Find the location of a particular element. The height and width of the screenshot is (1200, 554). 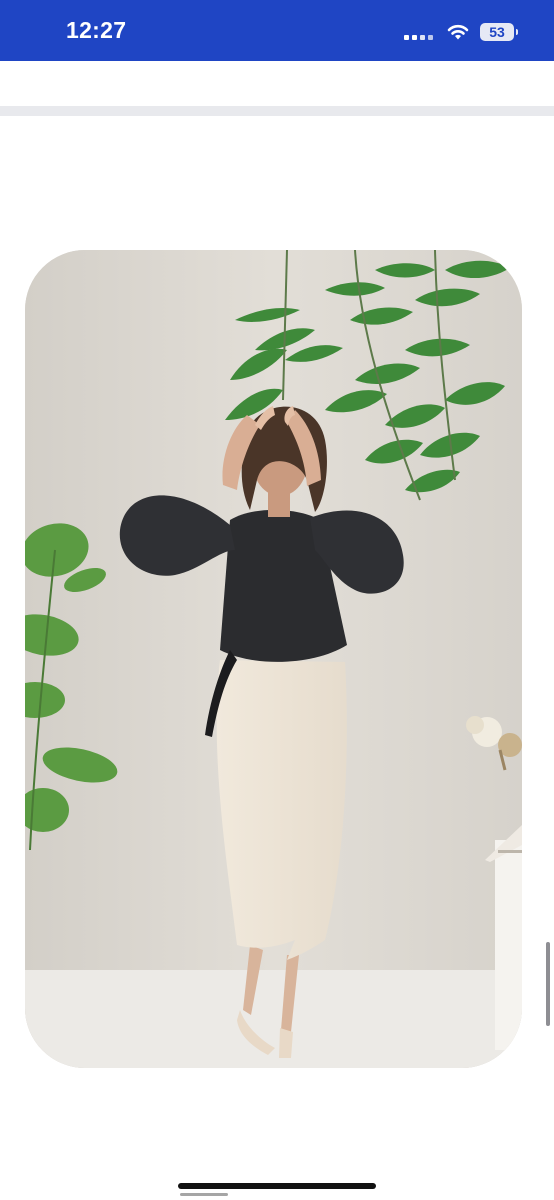

floor is located at coordinates (273, 1019).